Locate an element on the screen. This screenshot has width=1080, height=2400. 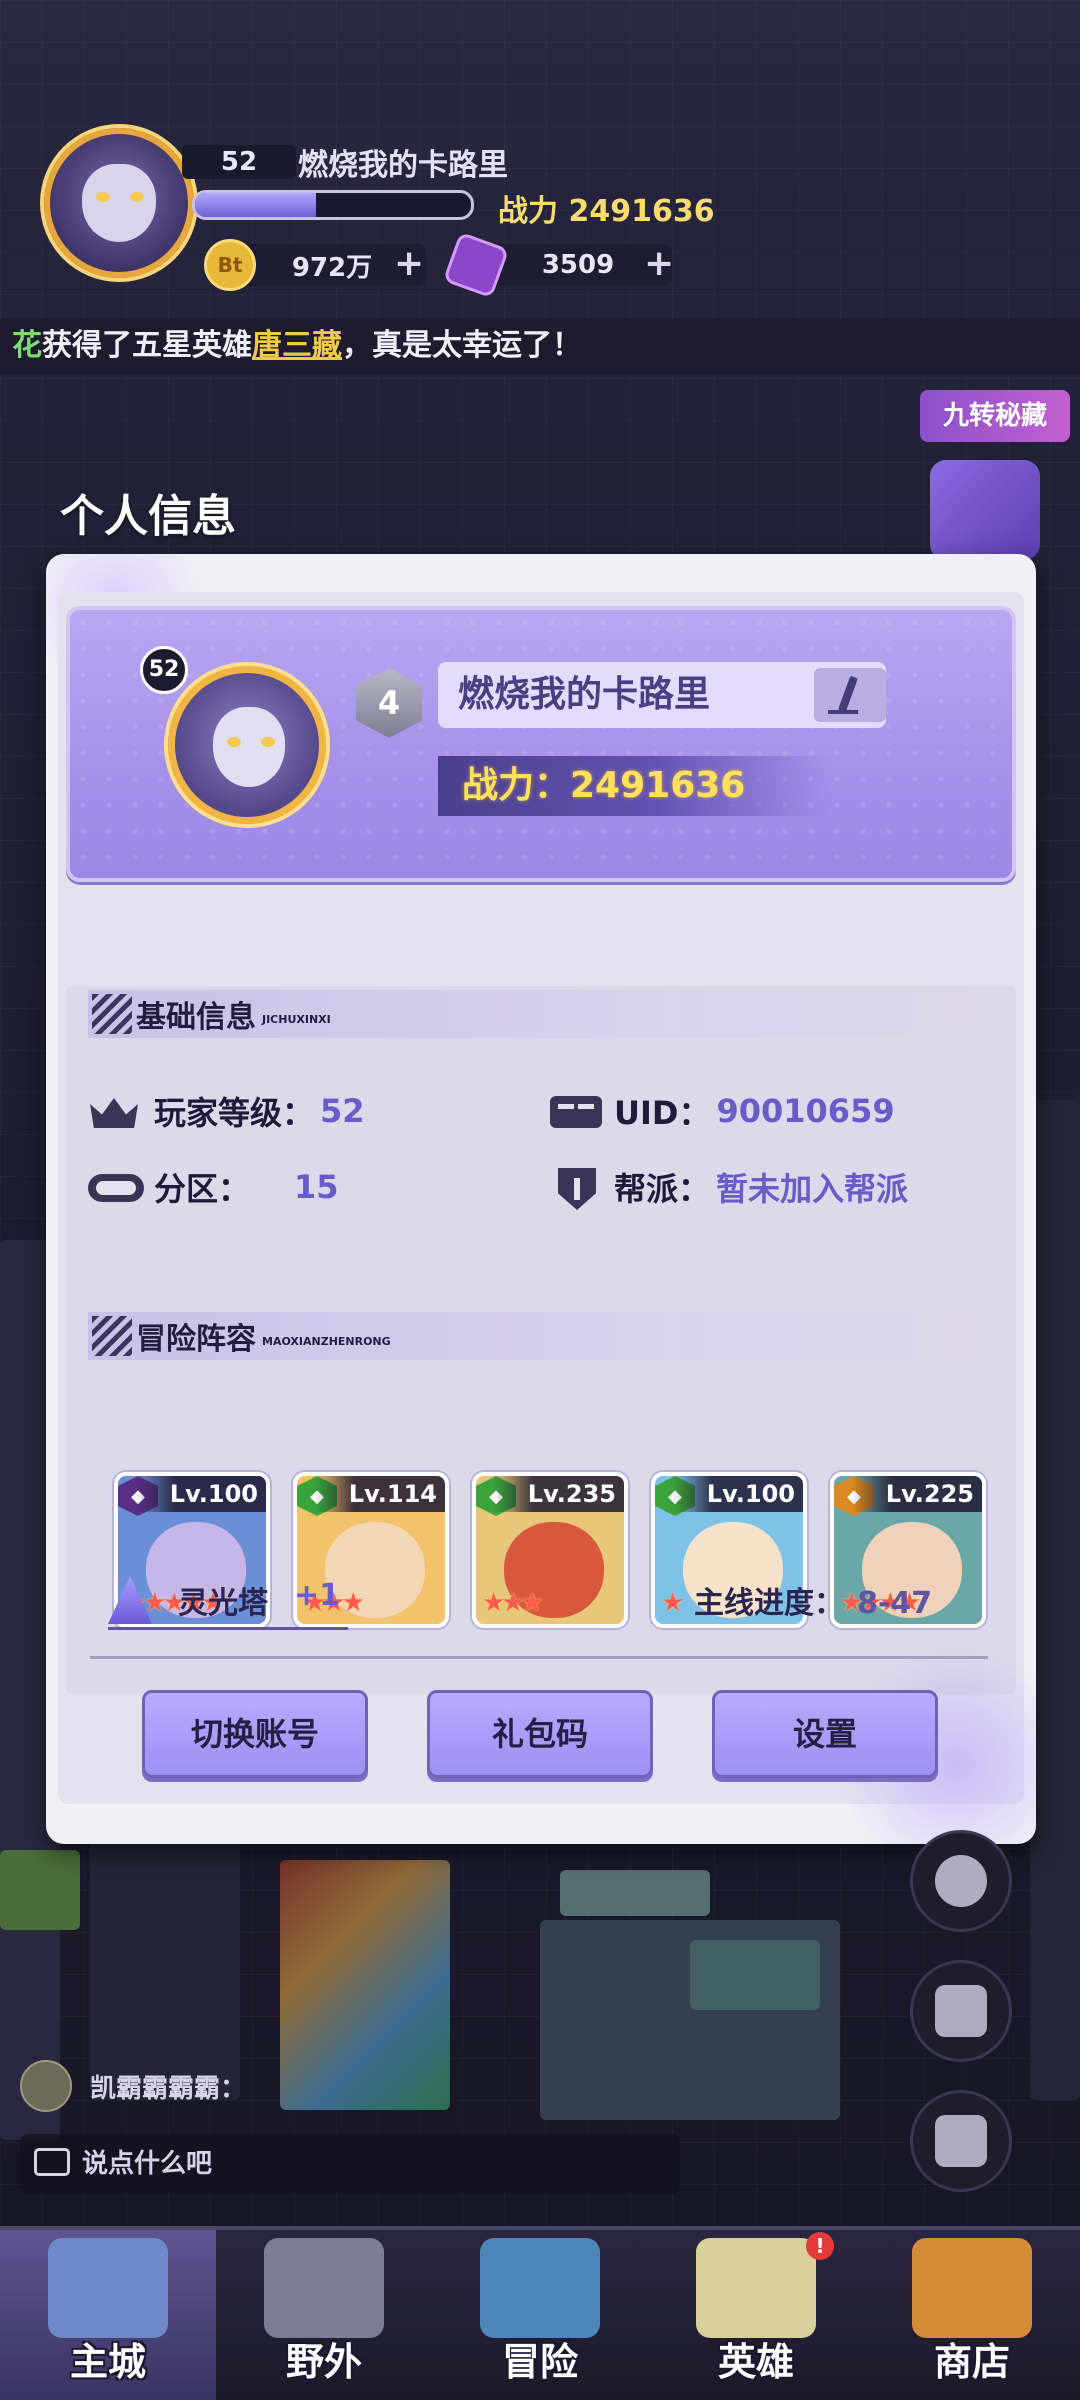
uid-row: UID： 90010659 is located at coordinates (721, 1111).